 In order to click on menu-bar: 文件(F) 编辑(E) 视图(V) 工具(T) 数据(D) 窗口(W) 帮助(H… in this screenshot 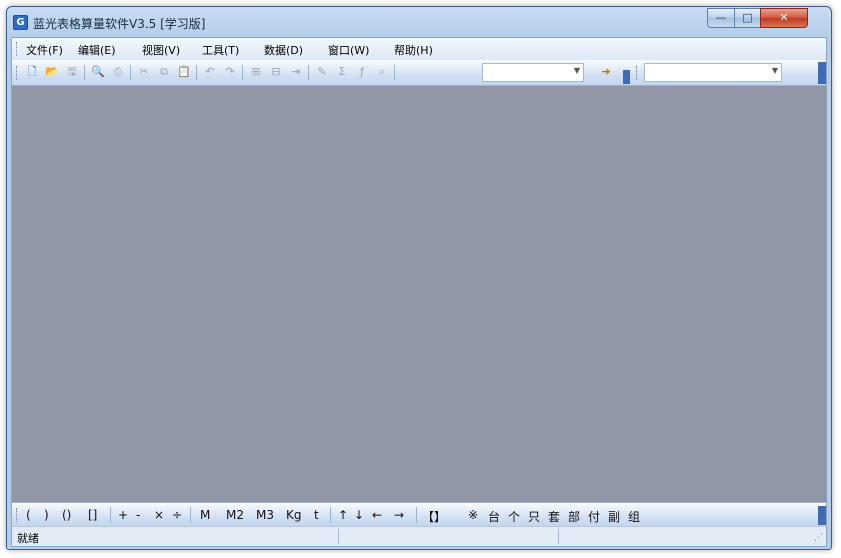, I will do `click(419, 49)`.